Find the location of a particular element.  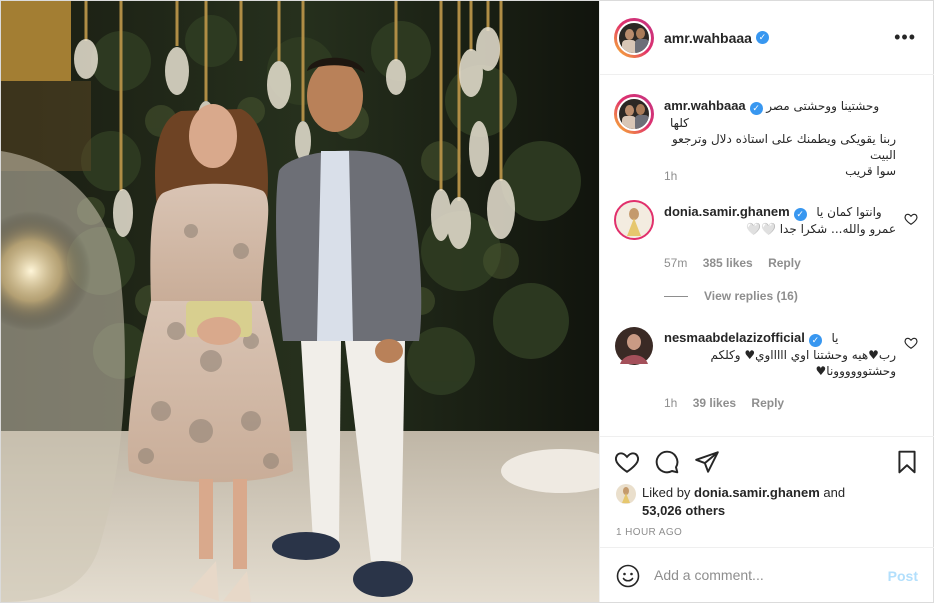

comment-line-3: وحشتوووووونا♥ is located at coordinates (855, 371).